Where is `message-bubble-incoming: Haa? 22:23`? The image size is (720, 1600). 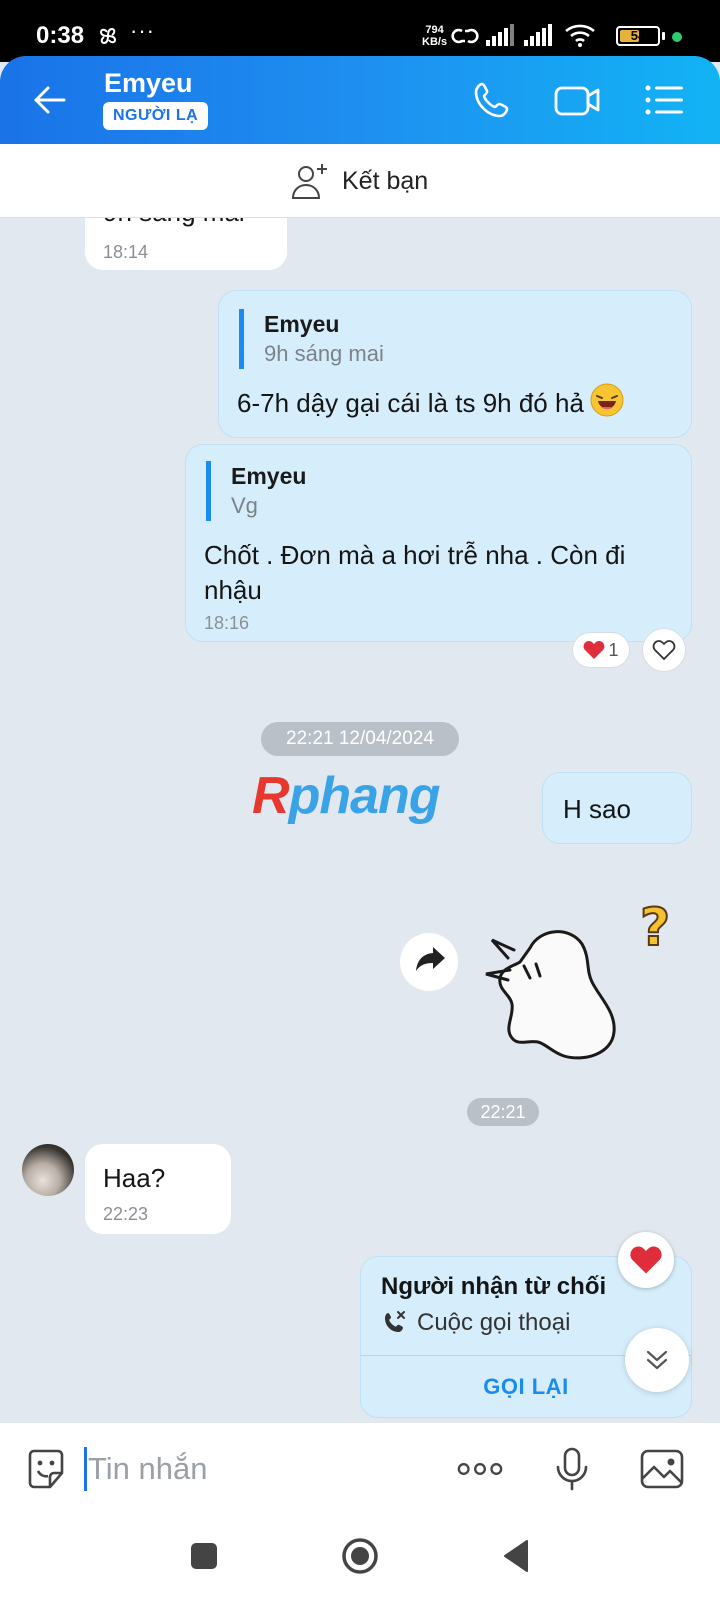 message-bubble-incoming: Haa? 22:23 is located at coordinates (158, 1189).